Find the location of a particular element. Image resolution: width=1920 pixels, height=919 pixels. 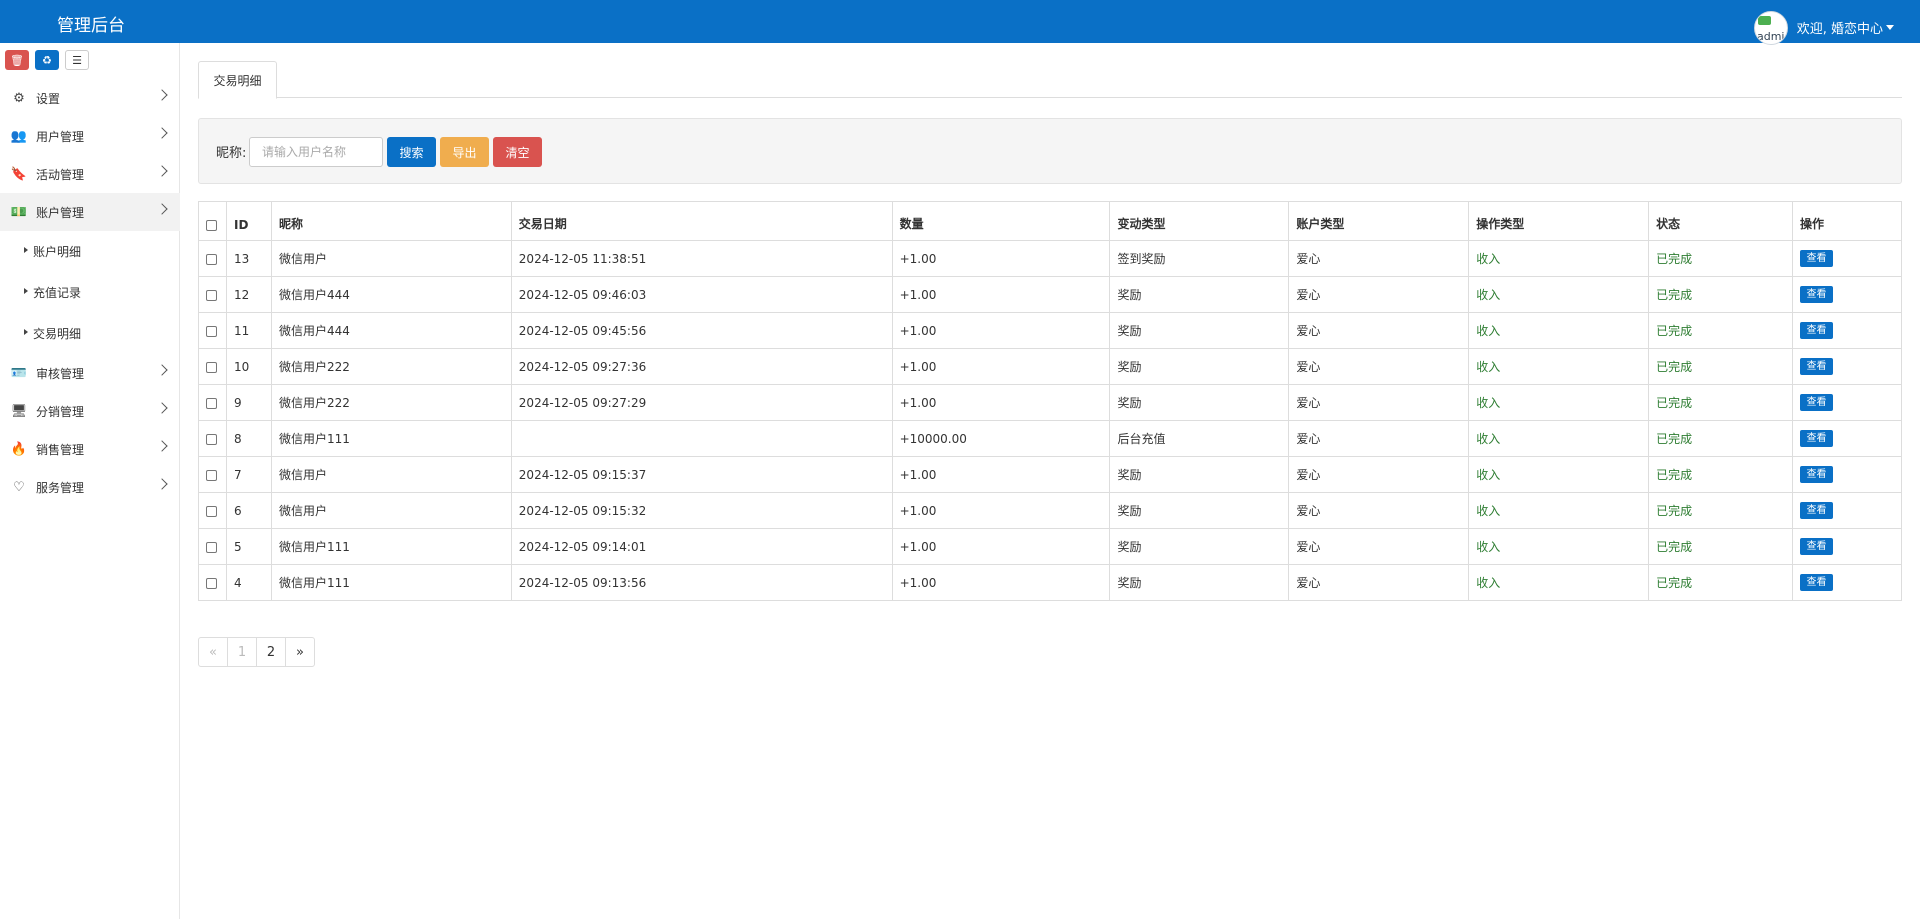

pagination-next: » is located at coordinates (300, 652).